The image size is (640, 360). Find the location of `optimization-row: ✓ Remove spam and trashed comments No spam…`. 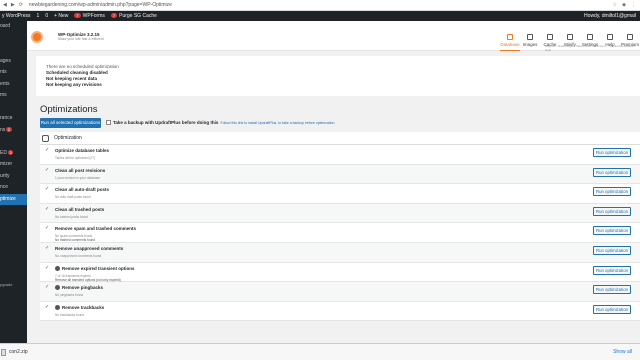

optimization-row: ✓ Remove spam and trashed comments No spam… is located at coordinates (340, 233).